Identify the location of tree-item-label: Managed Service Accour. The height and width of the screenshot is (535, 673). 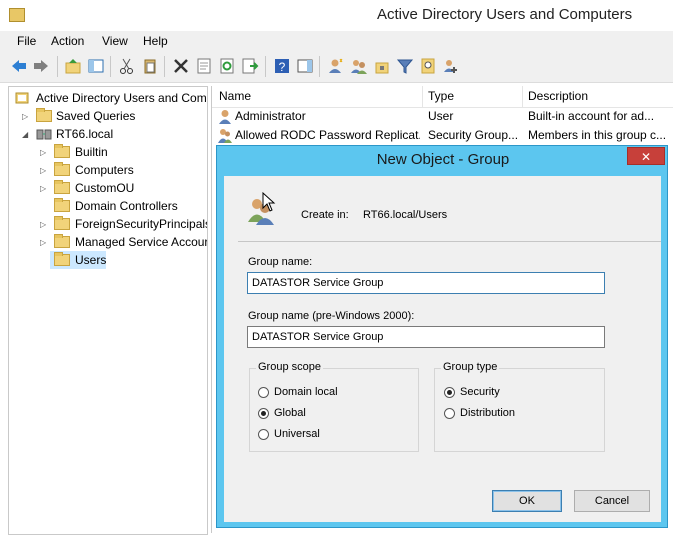
(141, 242).